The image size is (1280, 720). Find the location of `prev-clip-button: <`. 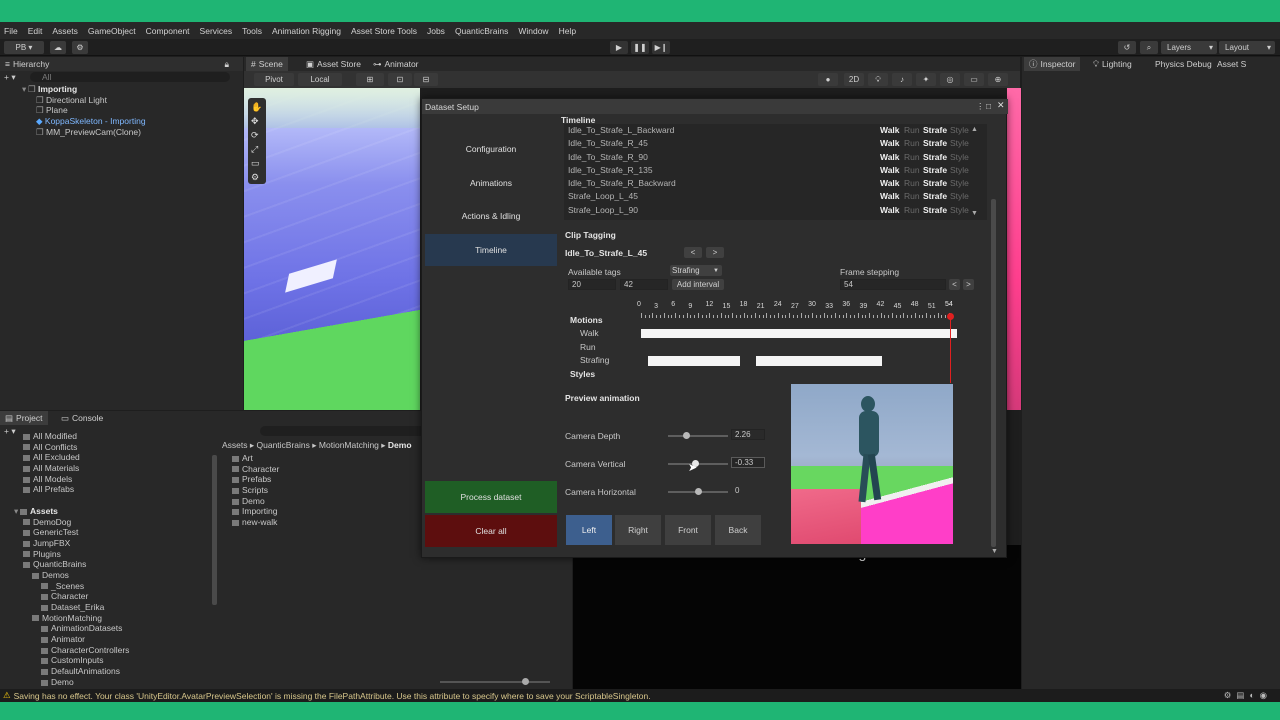

prev-clip-button: < is located at coordinates (693, 252).